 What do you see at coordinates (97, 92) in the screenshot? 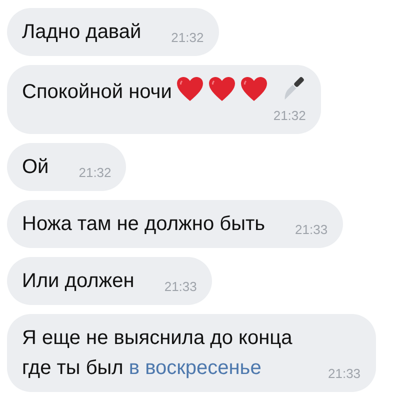
I see `message-text: Спокойной ночи` at bounding box center [97, 92].